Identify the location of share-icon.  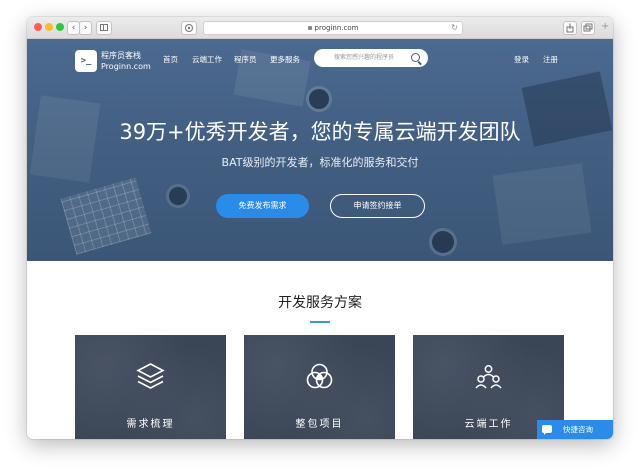
(570, 28).